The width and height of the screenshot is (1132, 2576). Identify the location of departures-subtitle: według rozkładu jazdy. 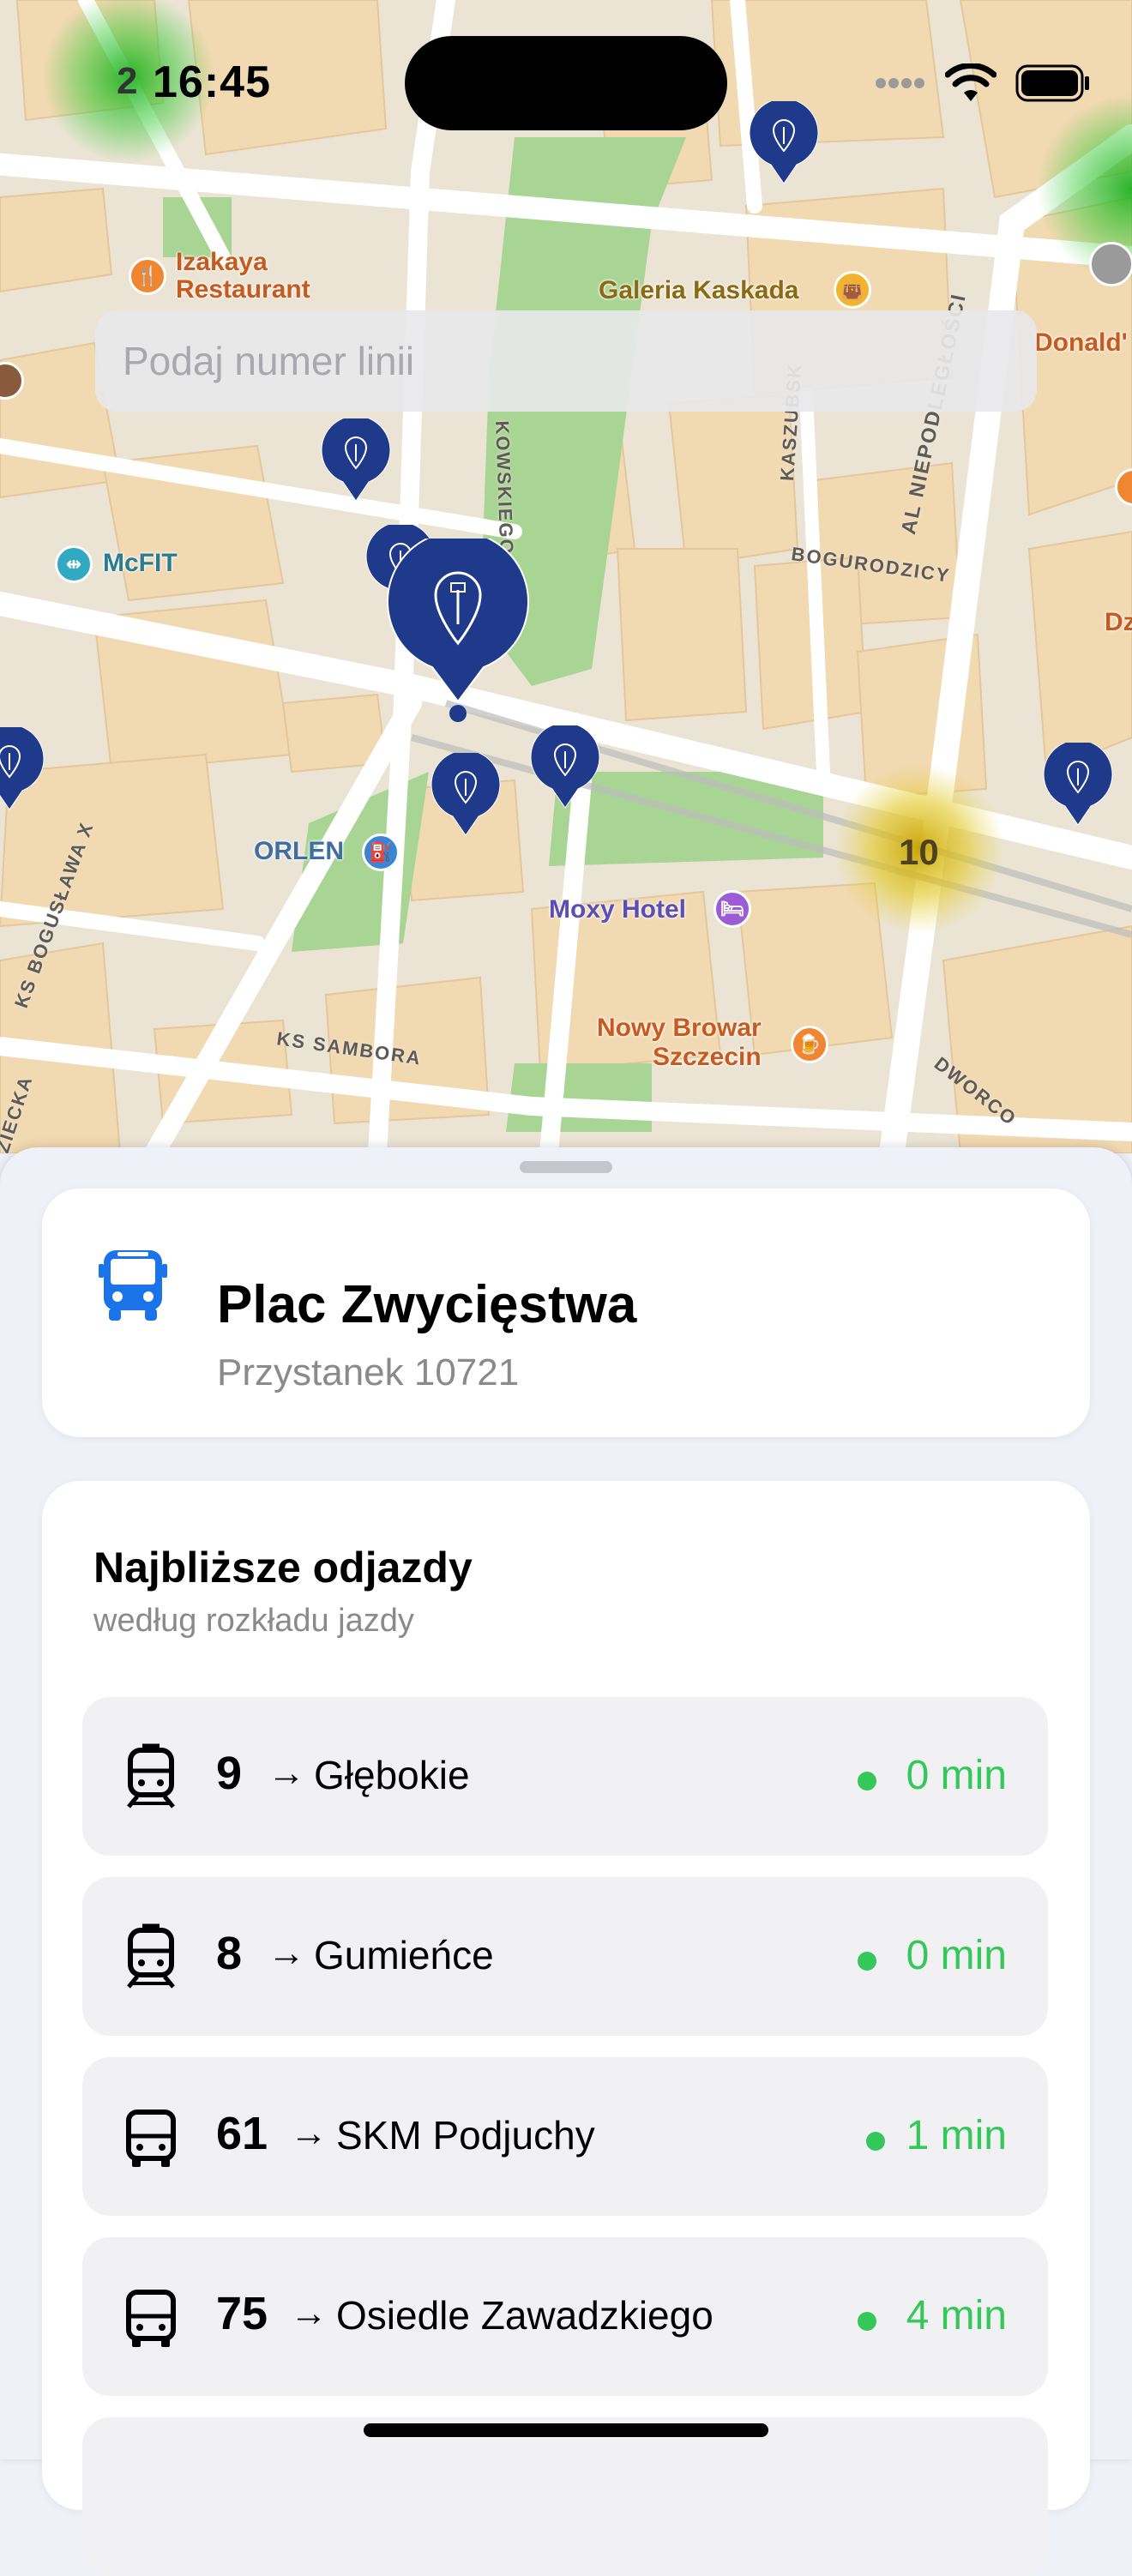
(253, 1621).